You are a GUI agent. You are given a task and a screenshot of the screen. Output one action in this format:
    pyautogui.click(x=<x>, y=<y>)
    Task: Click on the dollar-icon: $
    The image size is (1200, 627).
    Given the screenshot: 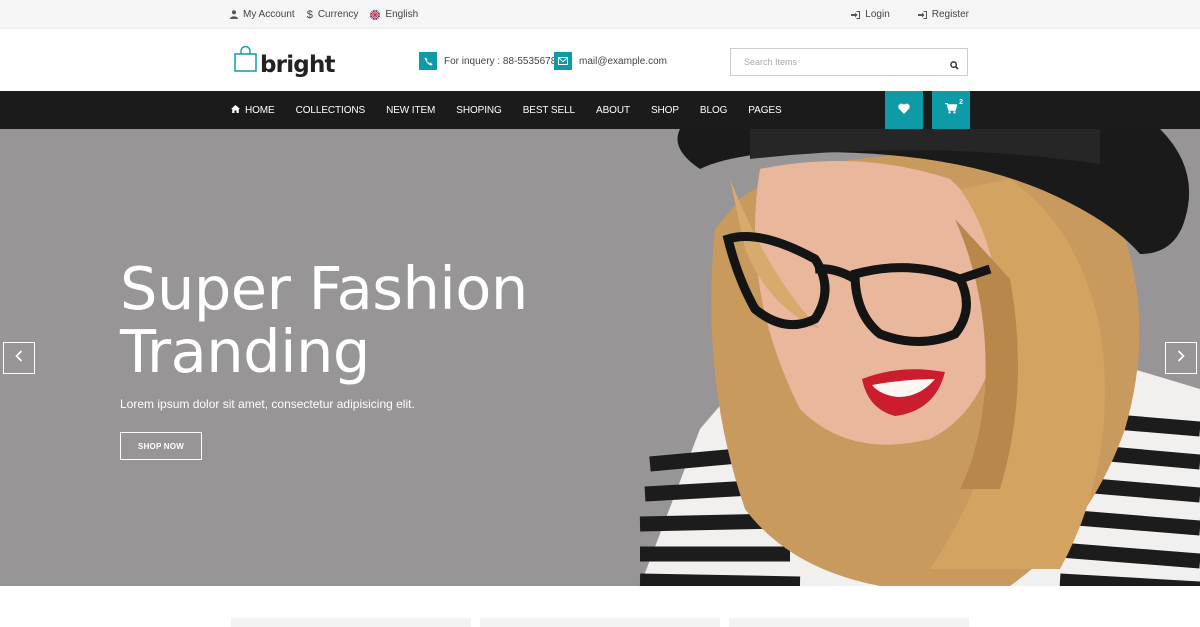 What is the action you would take?
    pyautogui.click(x=309, y=14)
    